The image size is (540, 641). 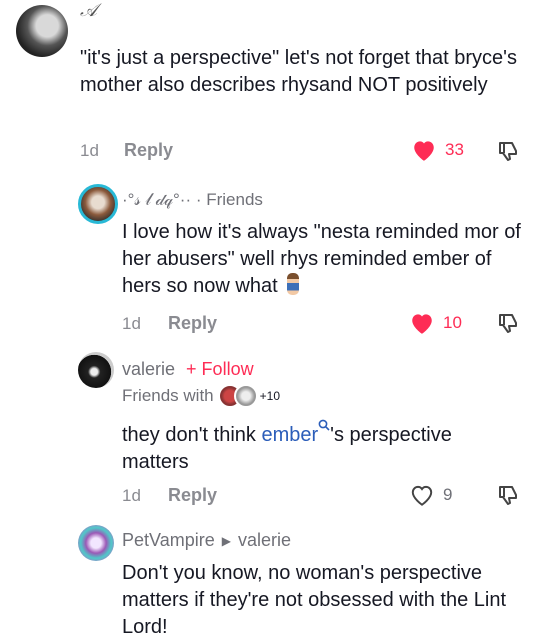 I want to click on comment-username: ·°𝓈 𝓁 𝒹𝓆°·· · Friends, so click(x=192, y=200).